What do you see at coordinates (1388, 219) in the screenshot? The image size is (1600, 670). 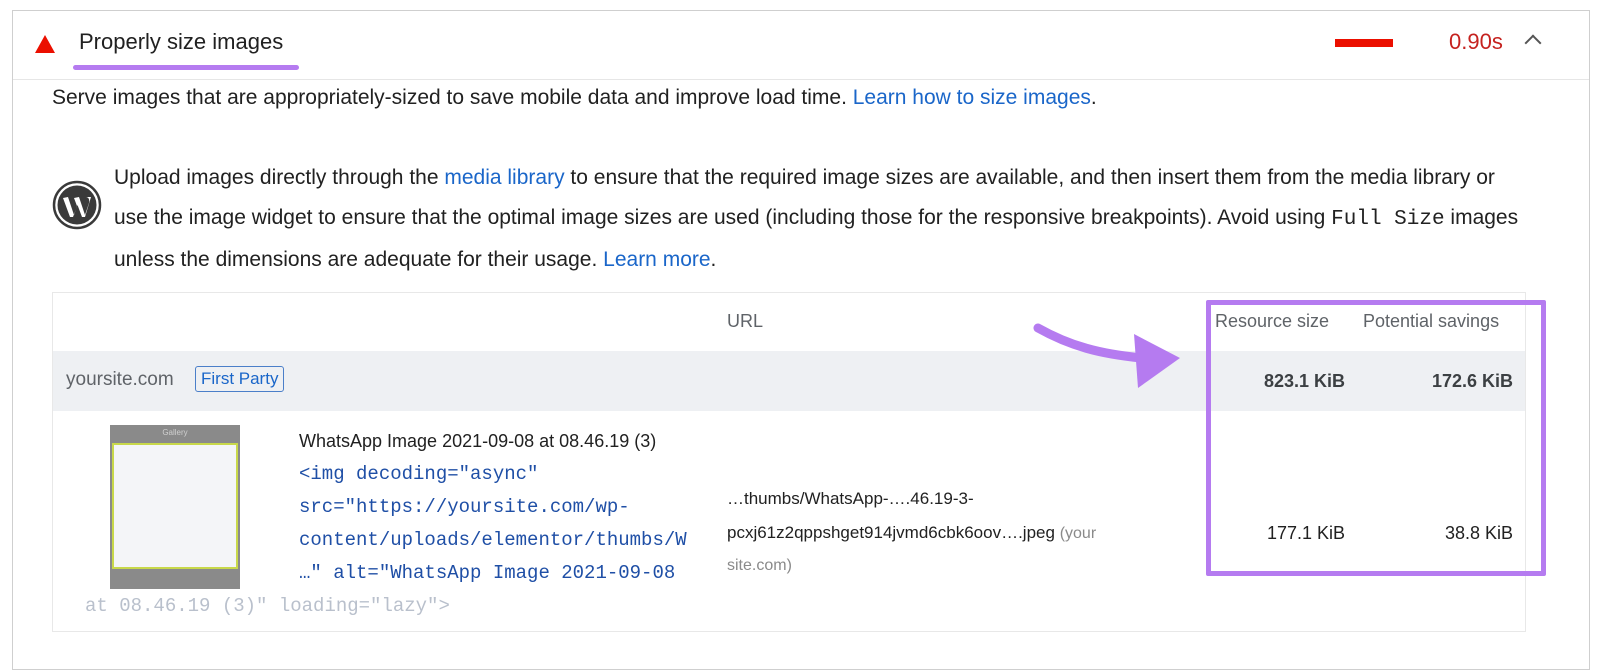 I see `full-size-code: Full Size` at bounding box center [1388, 219].